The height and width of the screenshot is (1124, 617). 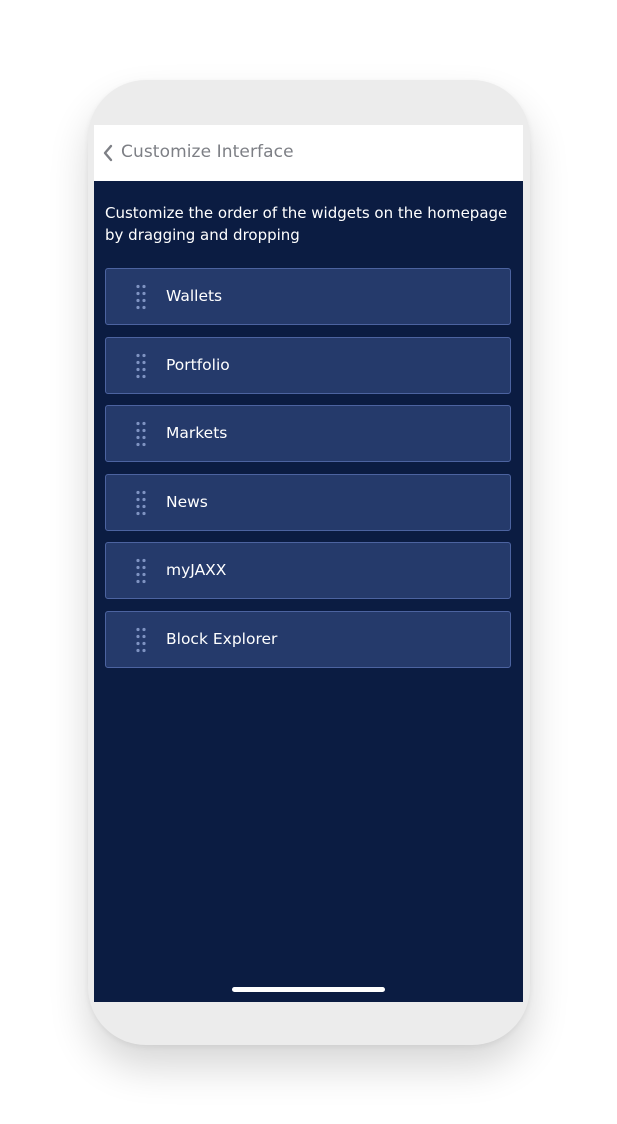 I want to click on widget-label: Portfolio, so click(x=198, y=364).